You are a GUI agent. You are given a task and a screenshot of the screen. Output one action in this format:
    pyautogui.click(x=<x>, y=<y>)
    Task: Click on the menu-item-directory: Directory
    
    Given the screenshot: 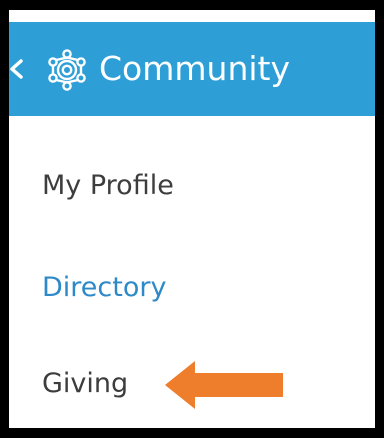 What is the action you would take?
    pyautogui.click(x=104, y=288)
    